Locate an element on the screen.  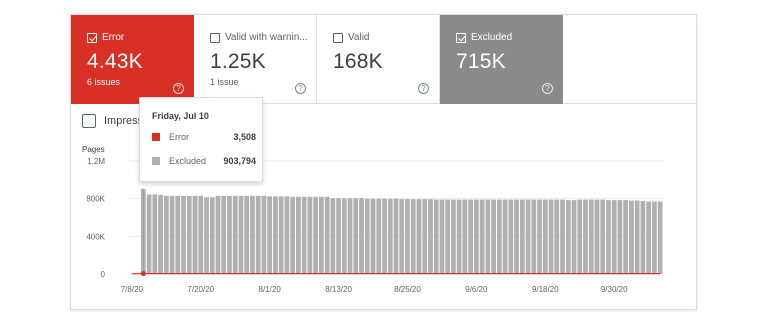
x-tick-label: 8/13/20 is located at coordinates (338, 289).